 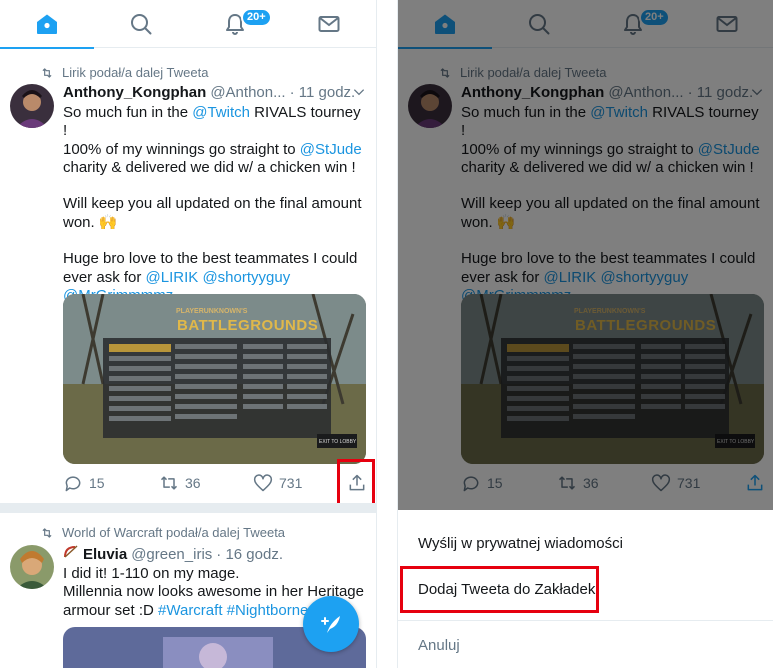 What do you see at coordinates (193, 483) in the screenshot?
I see `retweet-count: 36` at bounding box center [193, 483].